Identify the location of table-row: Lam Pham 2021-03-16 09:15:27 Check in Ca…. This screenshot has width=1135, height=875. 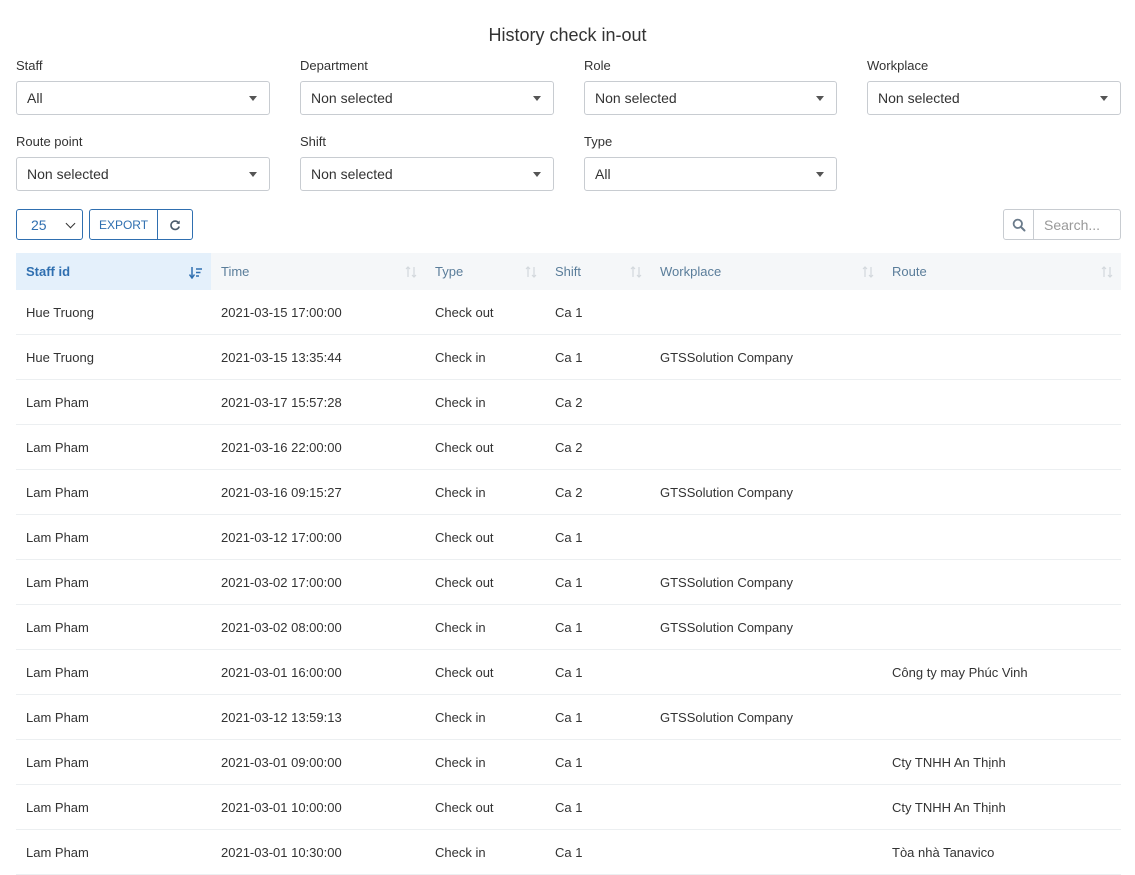
(568, 492).